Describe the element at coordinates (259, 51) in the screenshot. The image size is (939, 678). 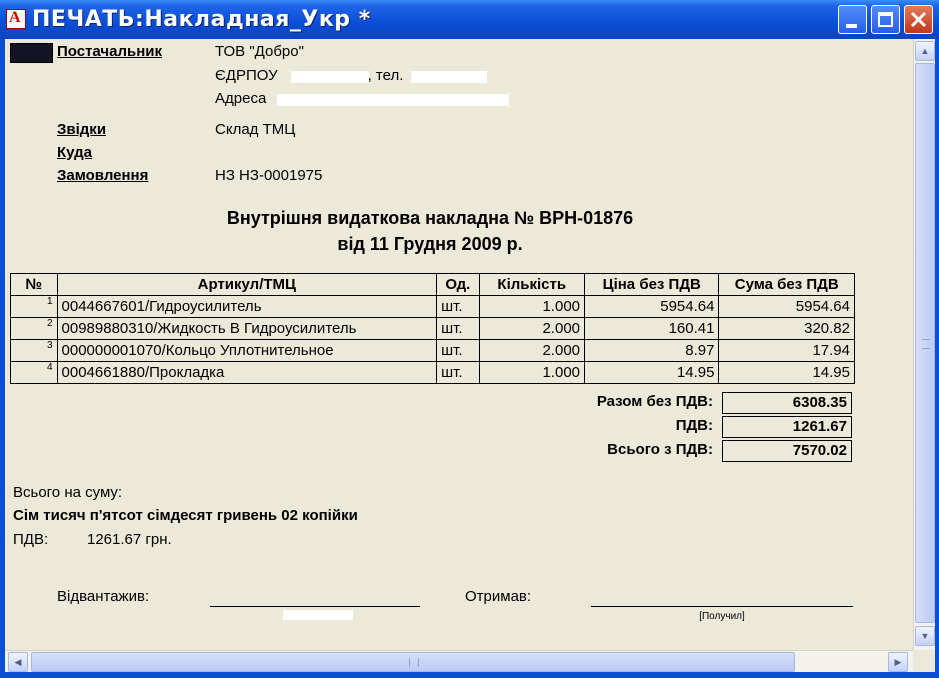
I see `supplier-name: ТОВ "Добро"` at that location.